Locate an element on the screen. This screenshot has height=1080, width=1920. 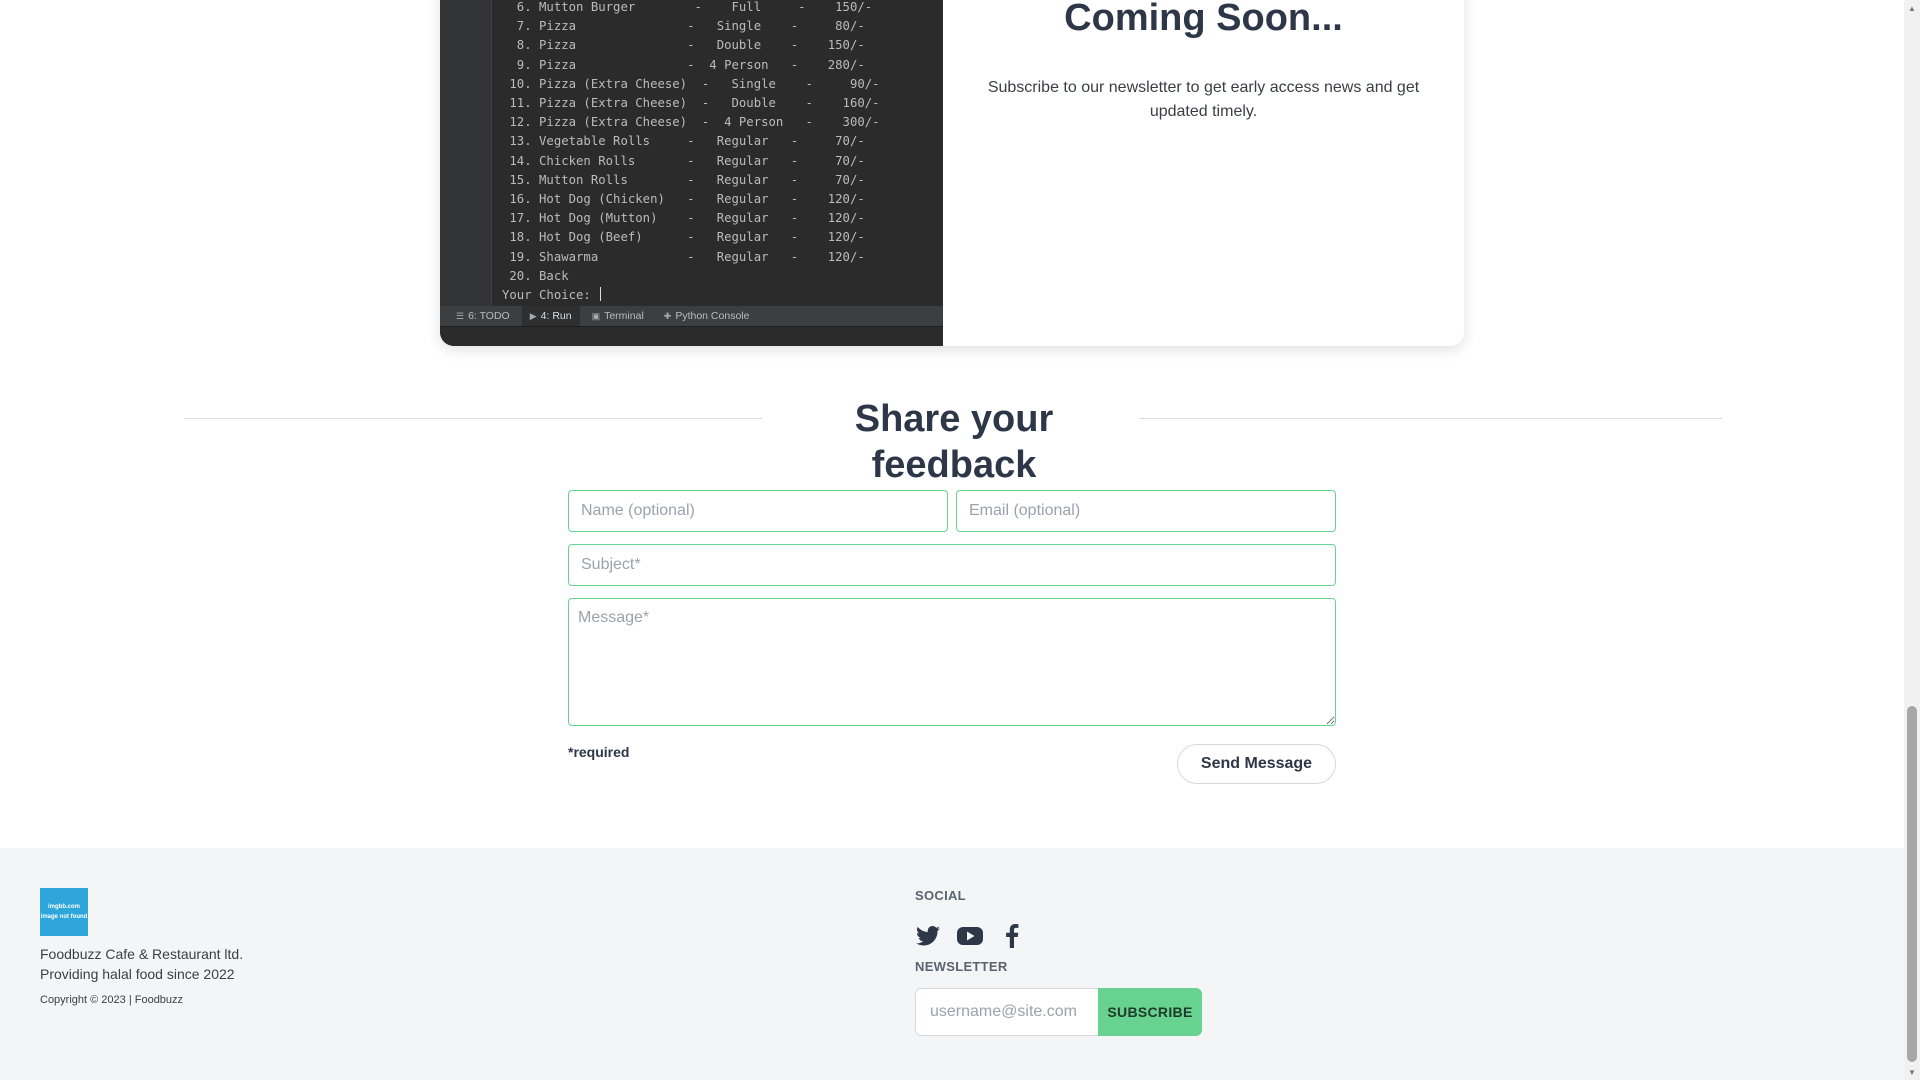
brand-tagline: Providing halal food since 2022 is located at coordinates (137, 974).